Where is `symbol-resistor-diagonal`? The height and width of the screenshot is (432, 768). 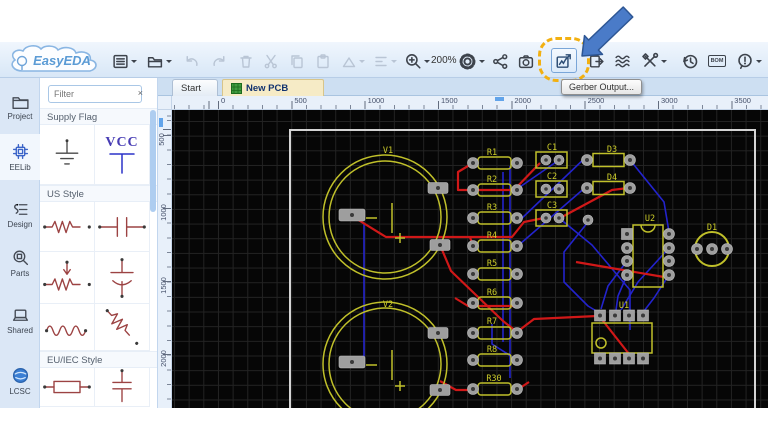
symbol-resistor-diagonal is located at coordinates (122, 327).